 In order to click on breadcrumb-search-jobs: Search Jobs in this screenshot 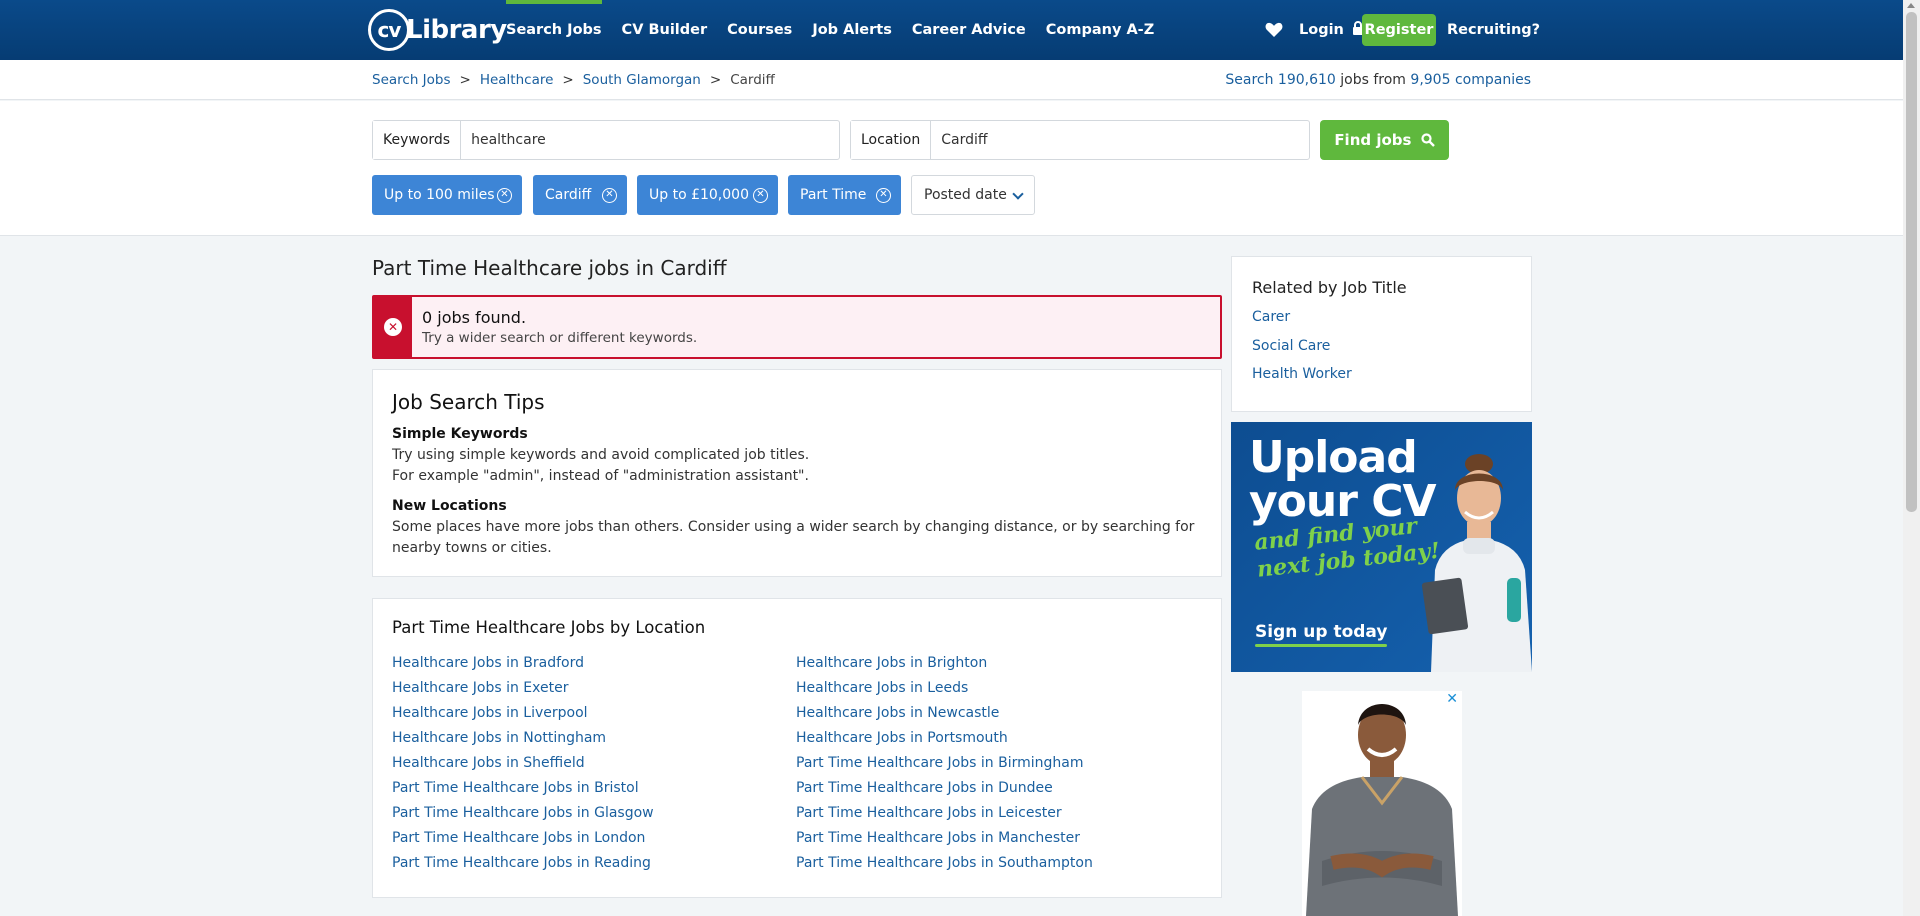, I will do `click(411, 80)`.